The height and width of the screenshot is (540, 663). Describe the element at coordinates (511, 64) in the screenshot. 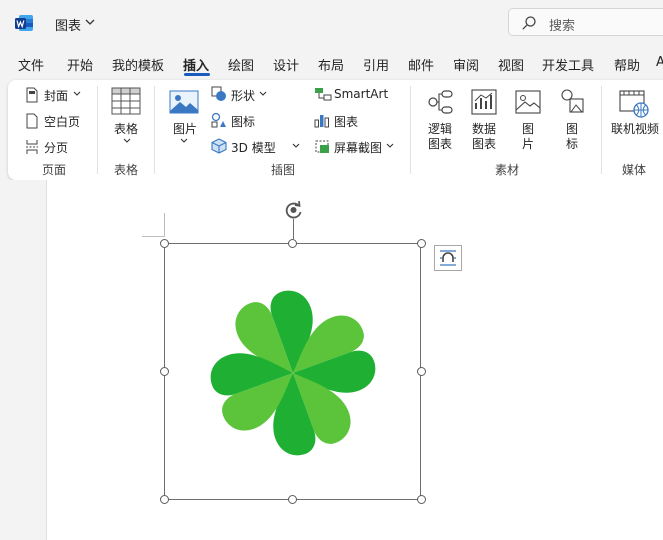

I see `tab-view: 视图` at that location.